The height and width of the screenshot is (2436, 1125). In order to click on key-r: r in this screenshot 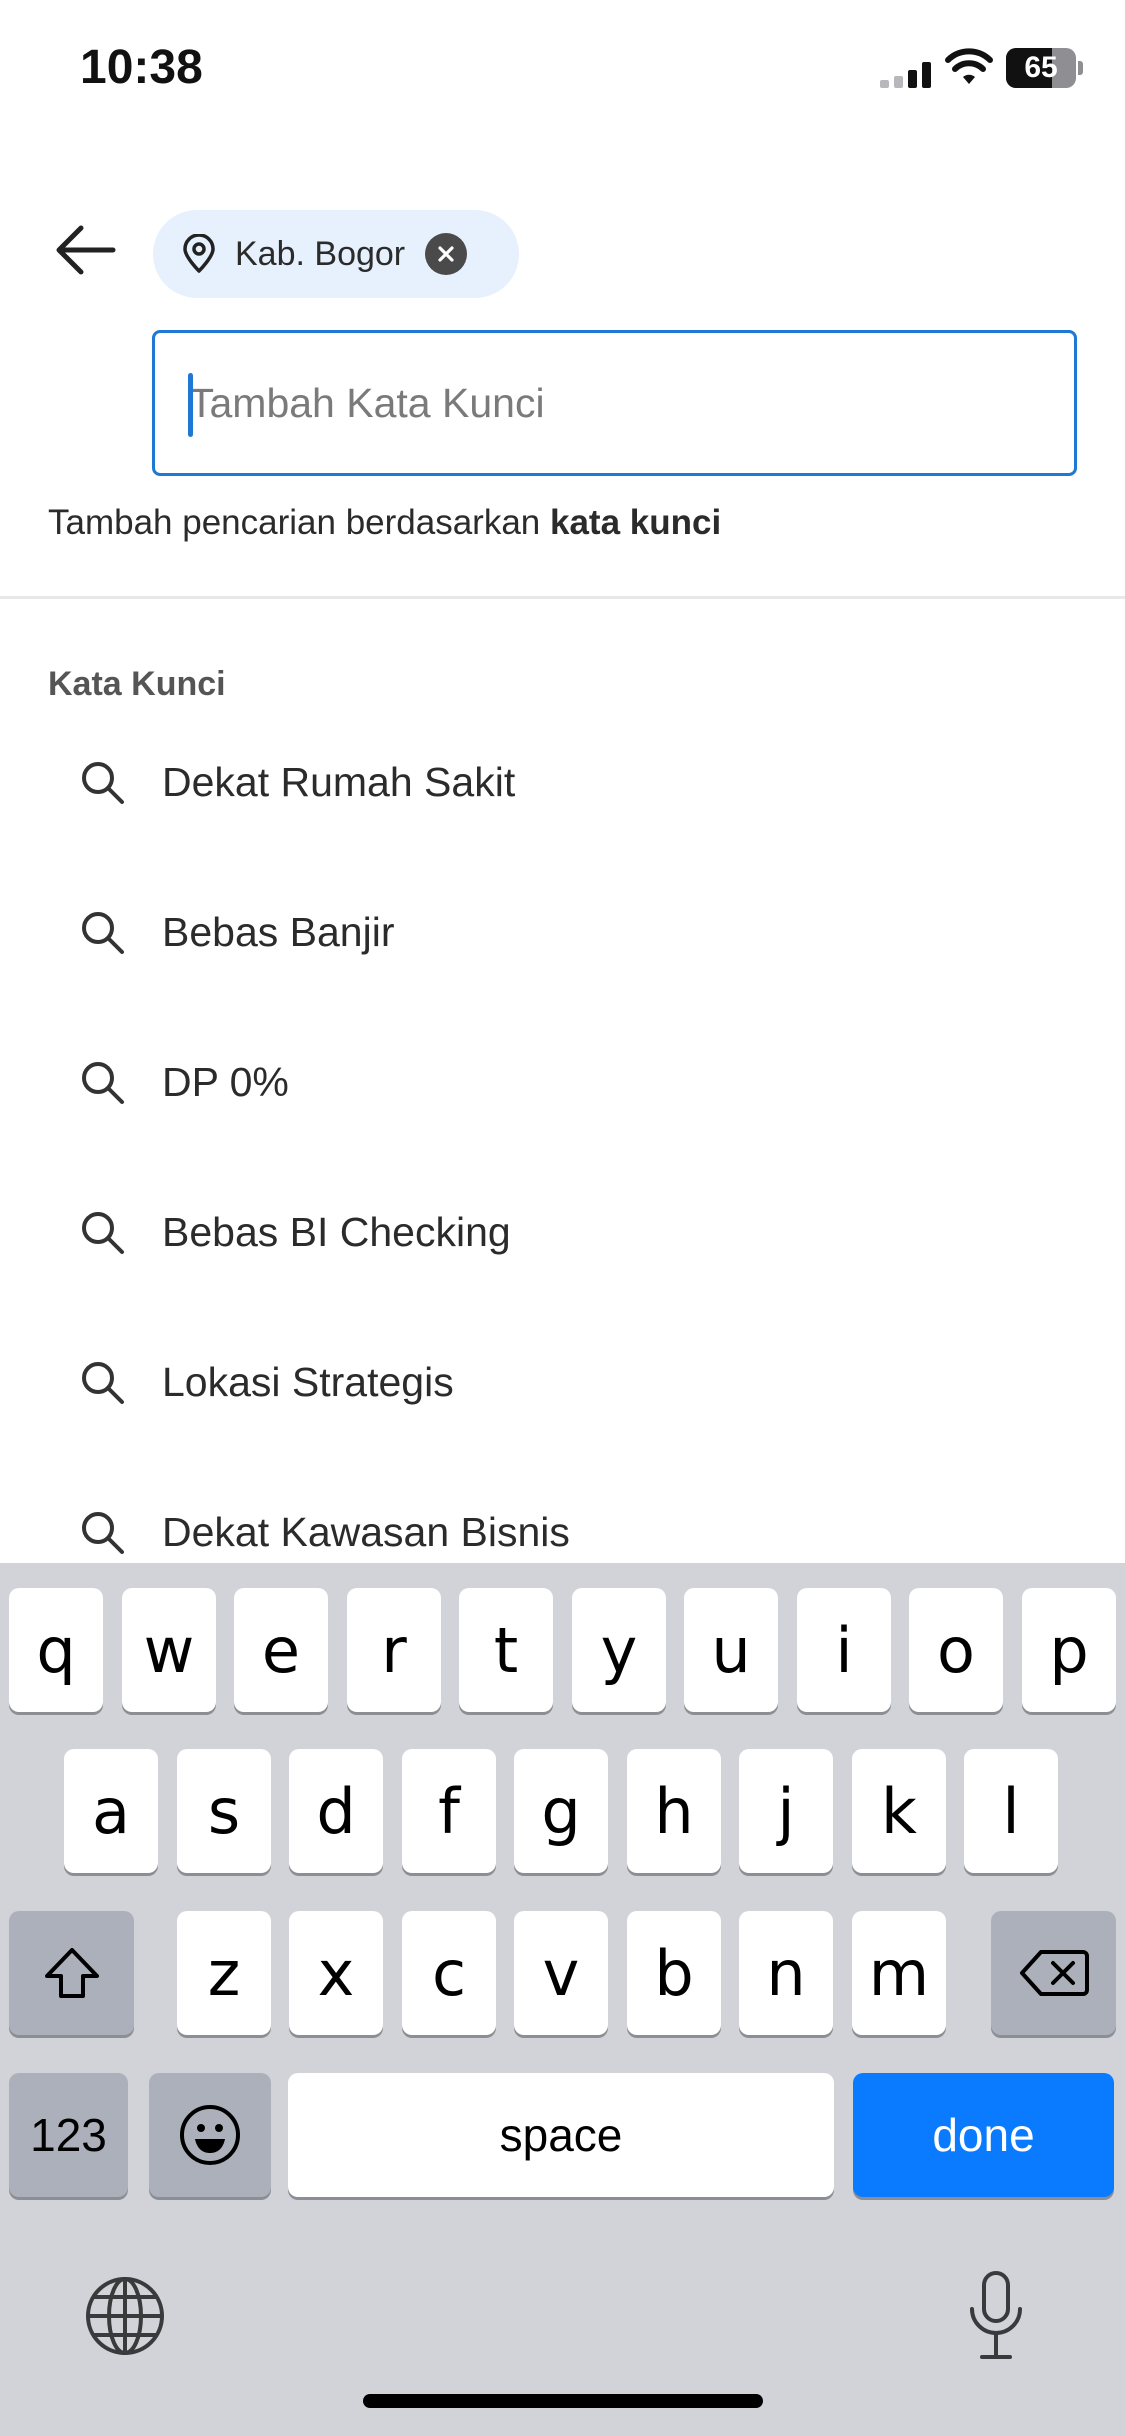, I will do `click(394, 1650)`.